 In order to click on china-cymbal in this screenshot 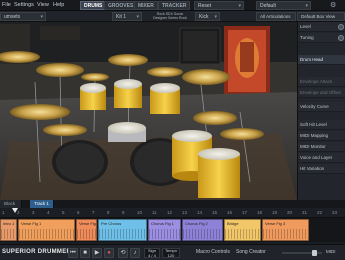, I will do `click(65, 130)`.